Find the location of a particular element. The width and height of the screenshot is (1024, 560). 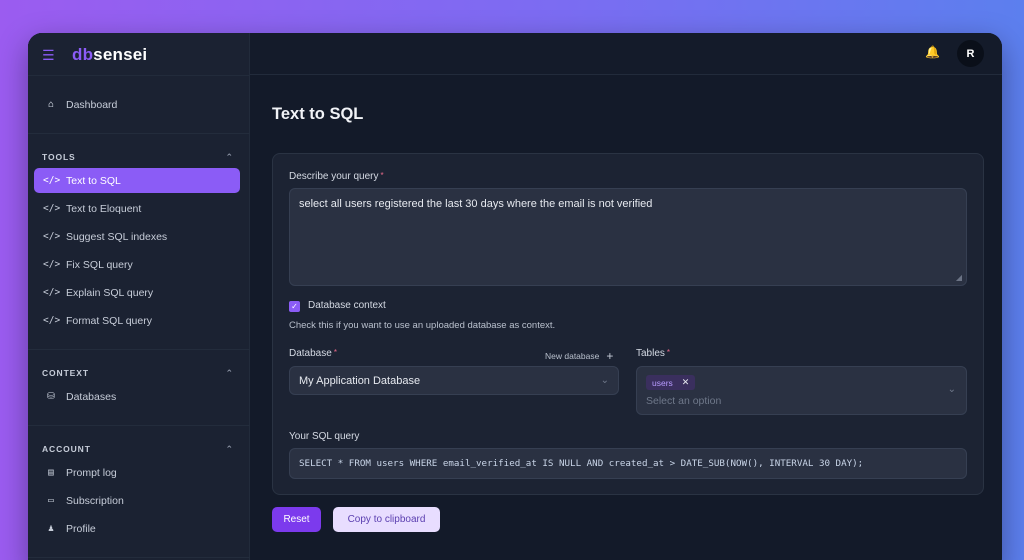

menu-collapse-icon: ☰ is located at coordinates (52, 55).